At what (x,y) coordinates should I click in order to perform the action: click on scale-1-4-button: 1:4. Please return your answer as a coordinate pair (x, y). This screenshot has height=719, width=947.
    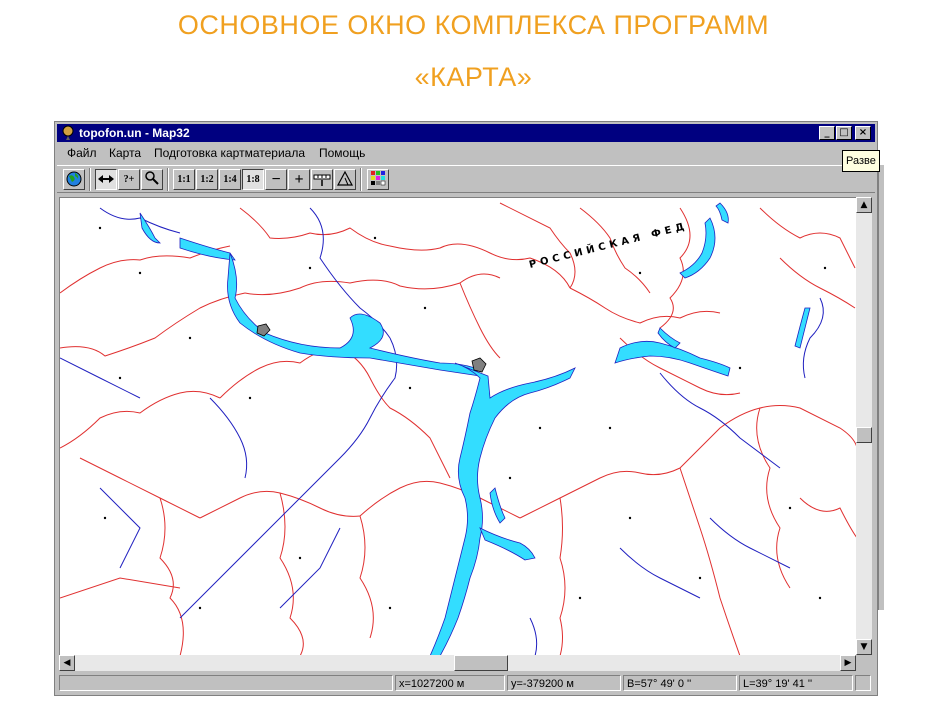
    Looking at the image, I should click on (230, 179).